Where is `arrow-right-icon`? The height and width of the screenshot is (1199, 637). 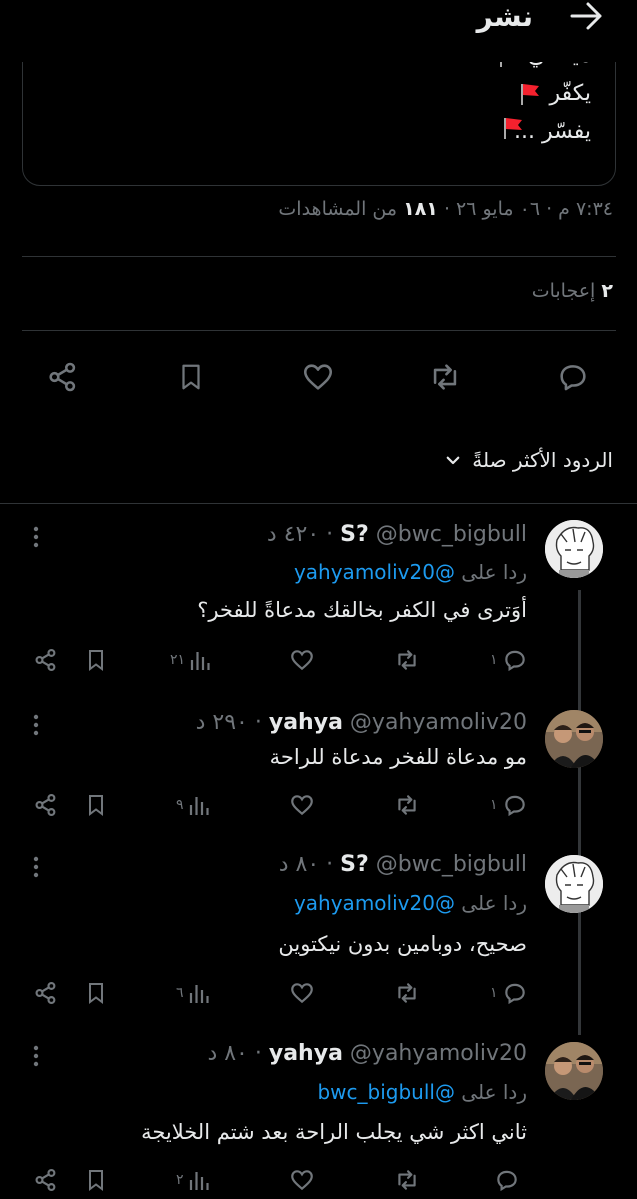 arrow-right-icon is located at coordinates (587, 16).